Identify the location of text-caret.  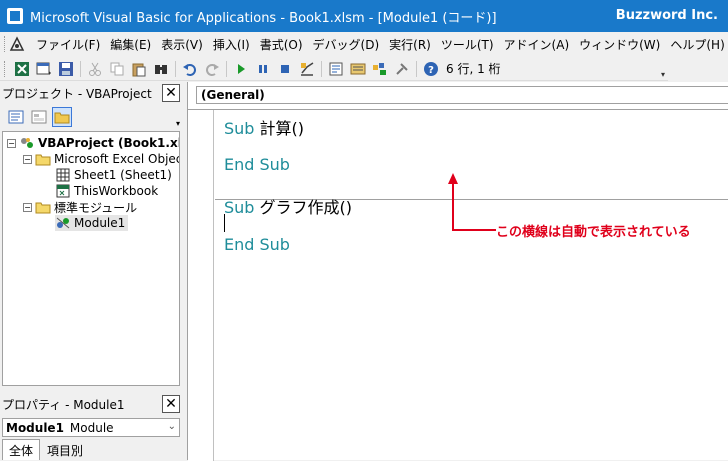
(224, 223).